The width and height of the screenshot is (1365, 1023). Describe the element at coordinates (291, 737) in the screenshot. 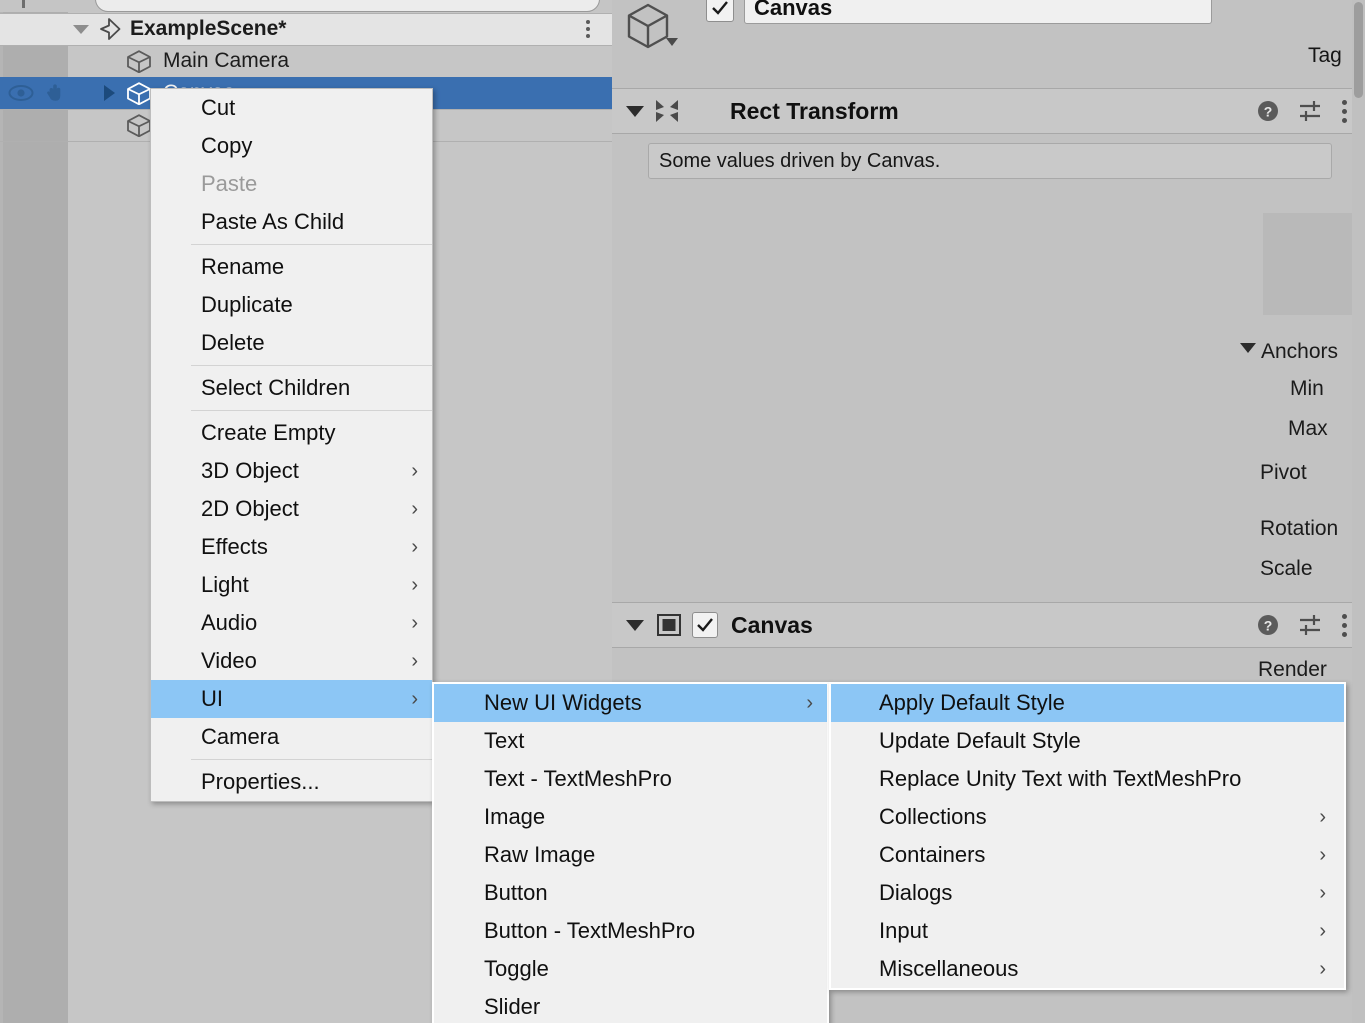

I see `context-menu-item: Camera` at that location.